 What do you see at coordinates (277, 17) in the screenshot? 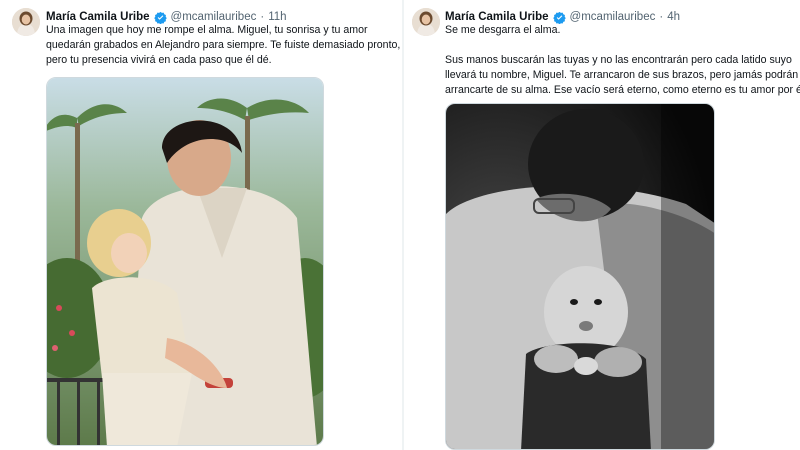
I see `tweet-timestamp: 11h` at bounding box center [277, 17].